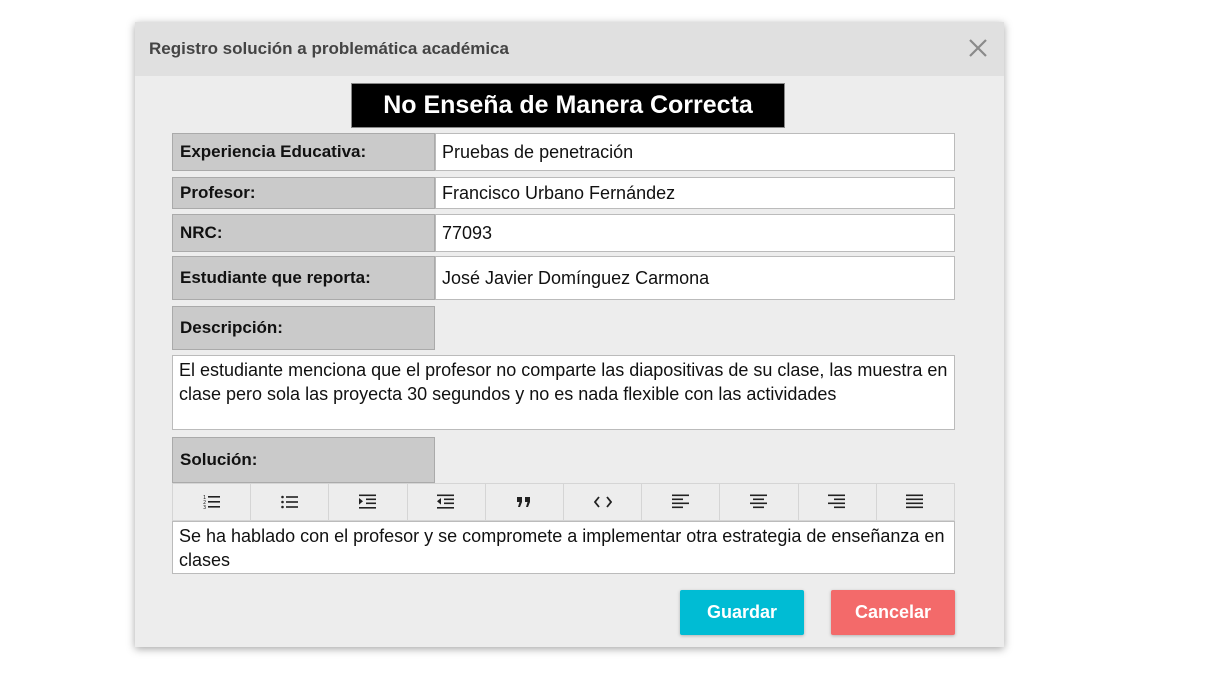 The width and height of the screenshot is (1205, 683). Describe the element at coordinates (695, 152) in the screenshot. I see `experiencia-field: Pruebas de penetración` at that location.